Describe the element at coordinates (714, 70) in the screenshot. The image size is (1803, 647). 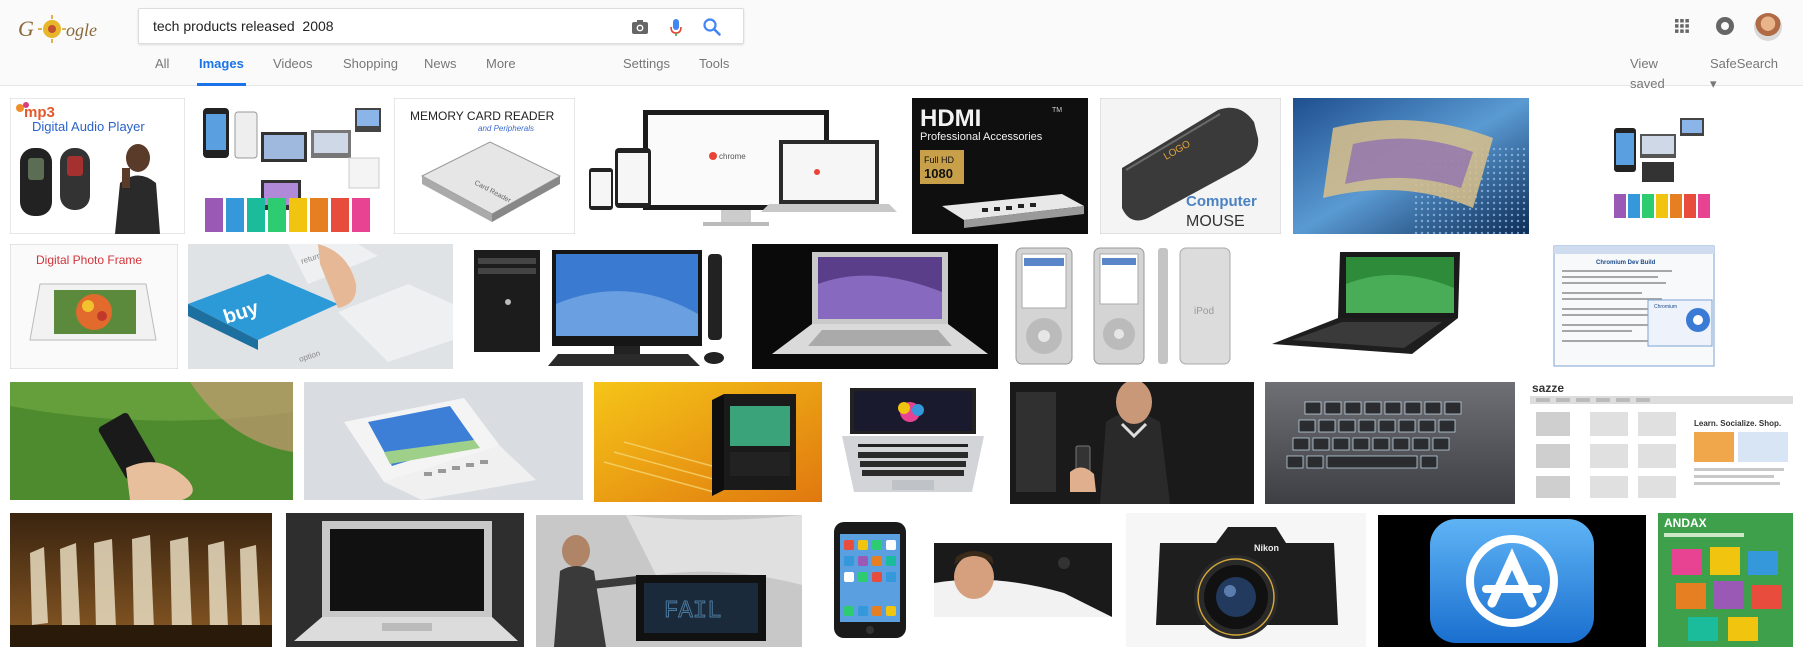
I see `tab-tools: Tools` at that location.